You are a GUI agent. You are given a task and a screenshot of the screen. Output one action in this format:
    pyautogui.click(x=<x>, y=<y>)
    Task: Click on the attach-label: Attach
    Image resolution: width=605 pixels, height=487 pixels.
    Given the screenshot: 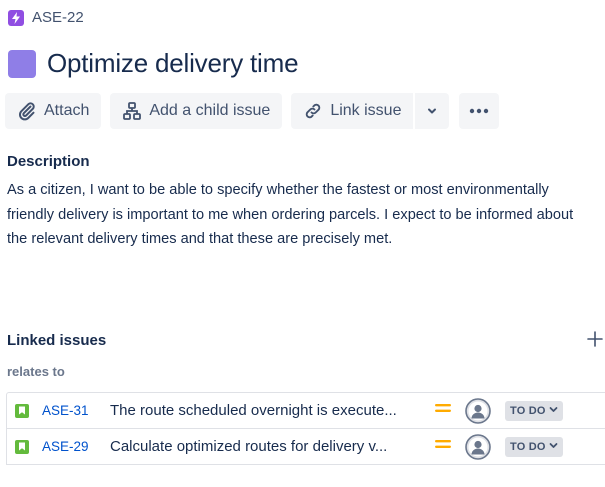 What is the action you would take?
    pyautogui.click(x=67, y=110)
    